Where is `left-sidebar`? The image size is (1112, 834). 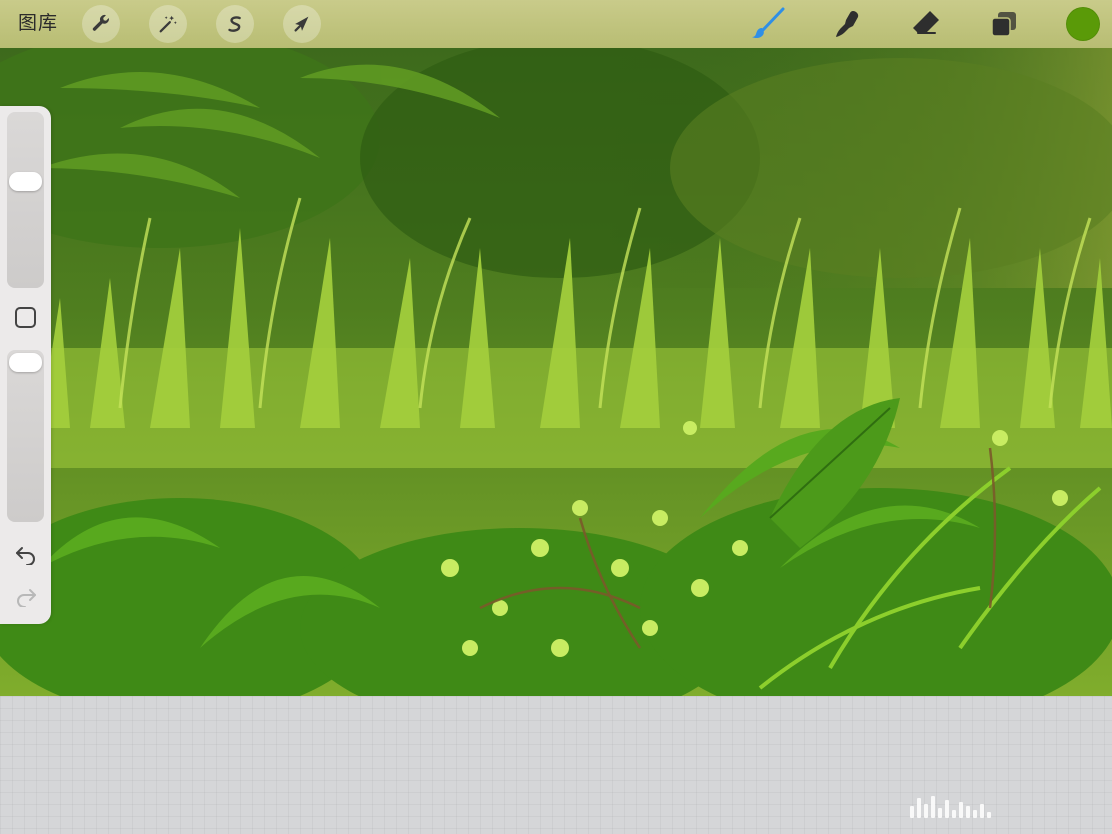 left-sidebar is located at coordinates (25, 365).